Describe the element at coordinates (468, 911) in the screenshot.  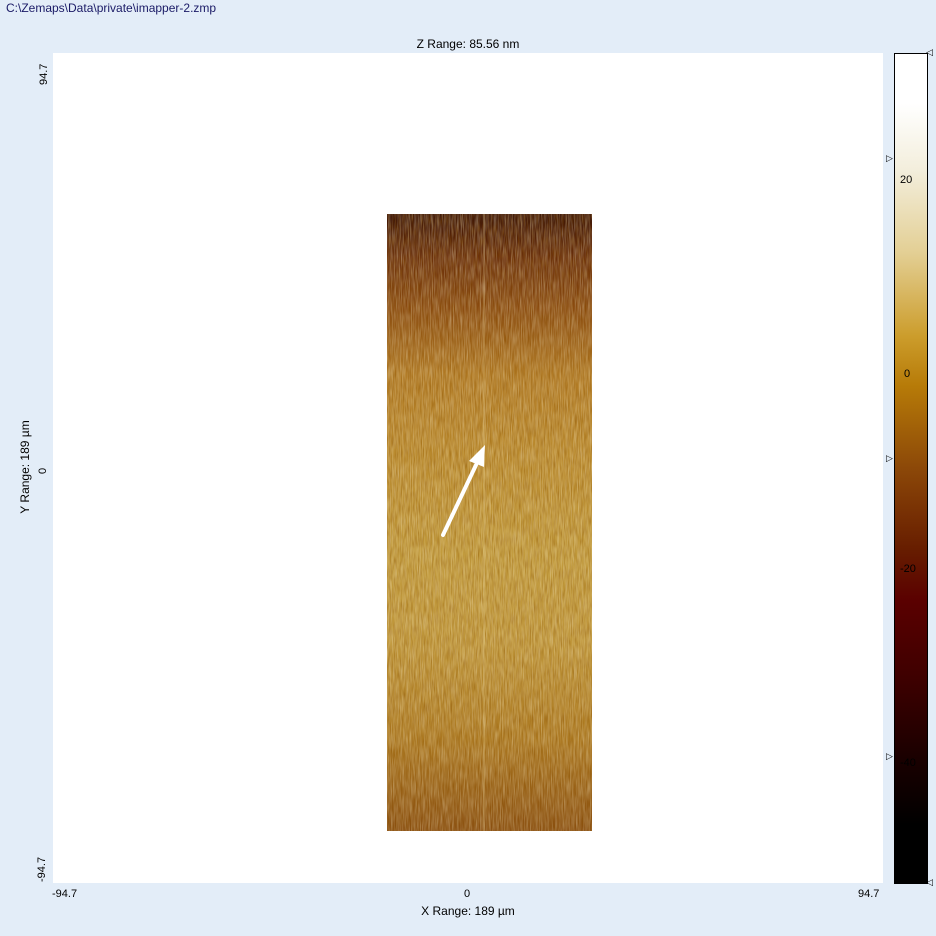
I see `x-range-label: X Range: 189 µm` at that location.